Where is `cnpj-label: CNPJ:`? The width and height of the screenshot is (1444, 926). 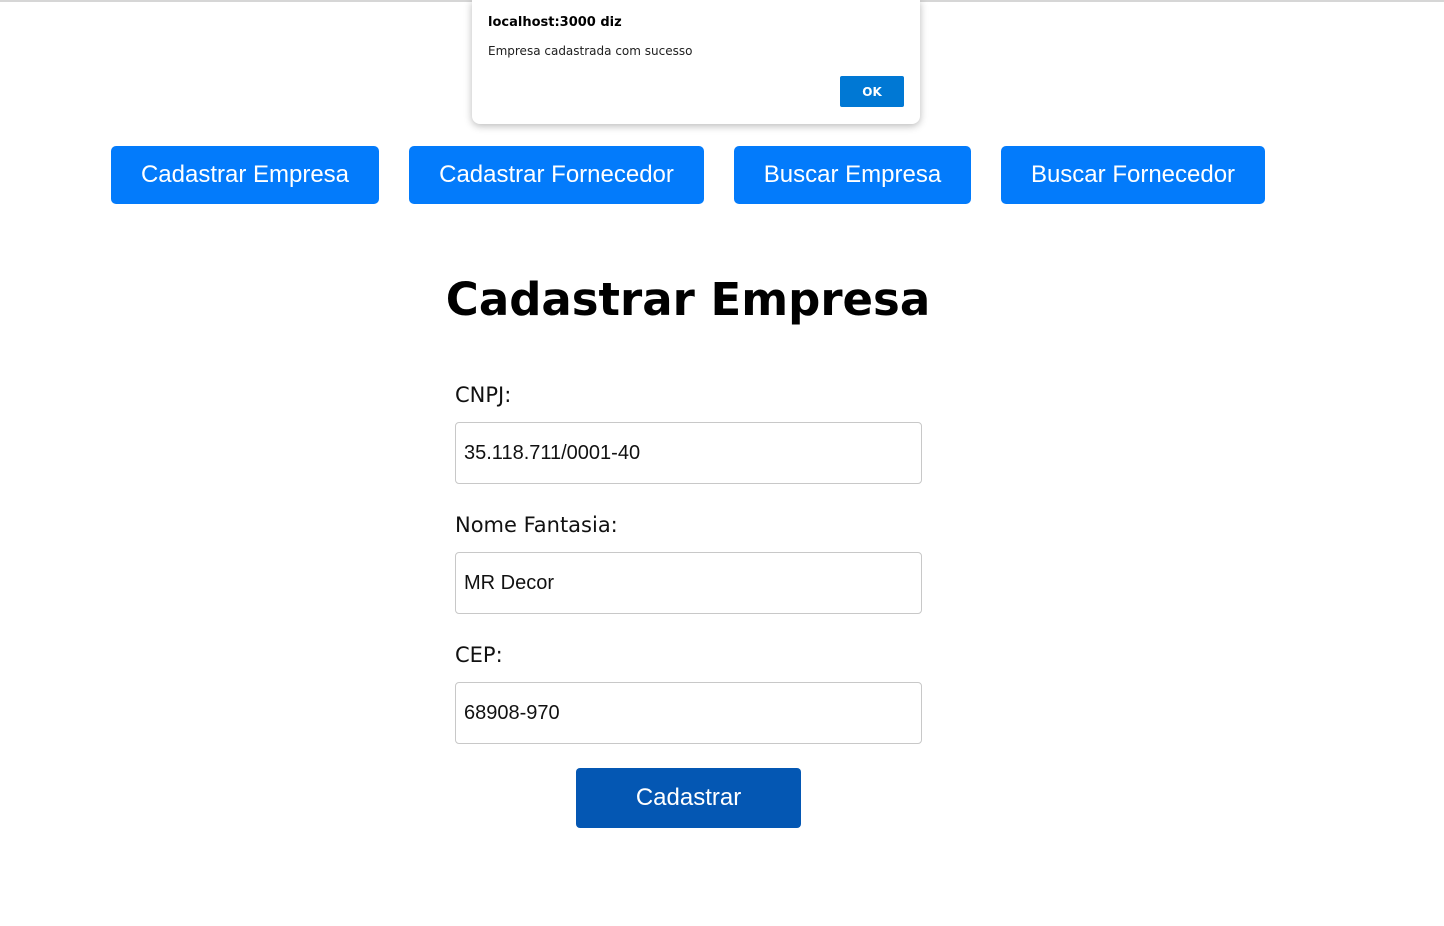 cnpj-label: CNPJ: is located at coordinates (483, 395).